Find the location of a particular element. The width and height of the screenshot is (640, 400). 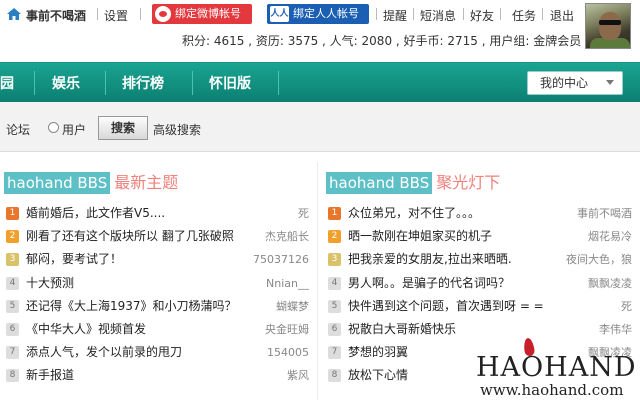

list-item: 1 婚前婚后，此文作者V5.... 死 is located at coordinates (158, 213).